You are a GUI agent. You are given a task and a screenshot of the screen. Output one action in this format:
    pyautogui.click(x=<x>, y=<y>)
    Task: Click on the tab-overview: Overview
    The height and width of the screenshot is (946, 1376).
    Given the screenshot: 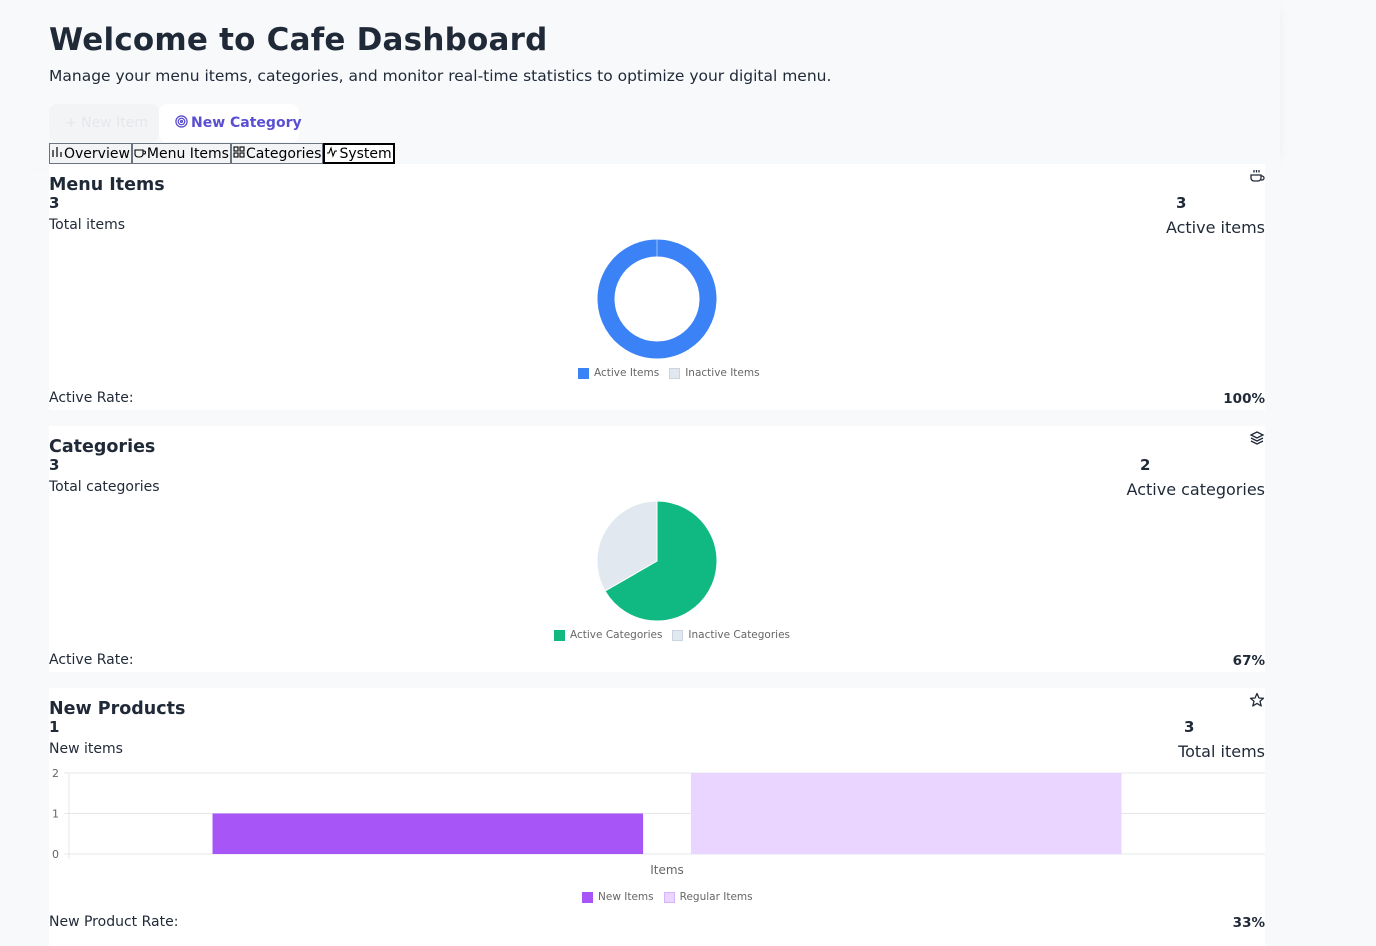 What is the action you would take?
    pyautogui.click(x=90, y=153)
    